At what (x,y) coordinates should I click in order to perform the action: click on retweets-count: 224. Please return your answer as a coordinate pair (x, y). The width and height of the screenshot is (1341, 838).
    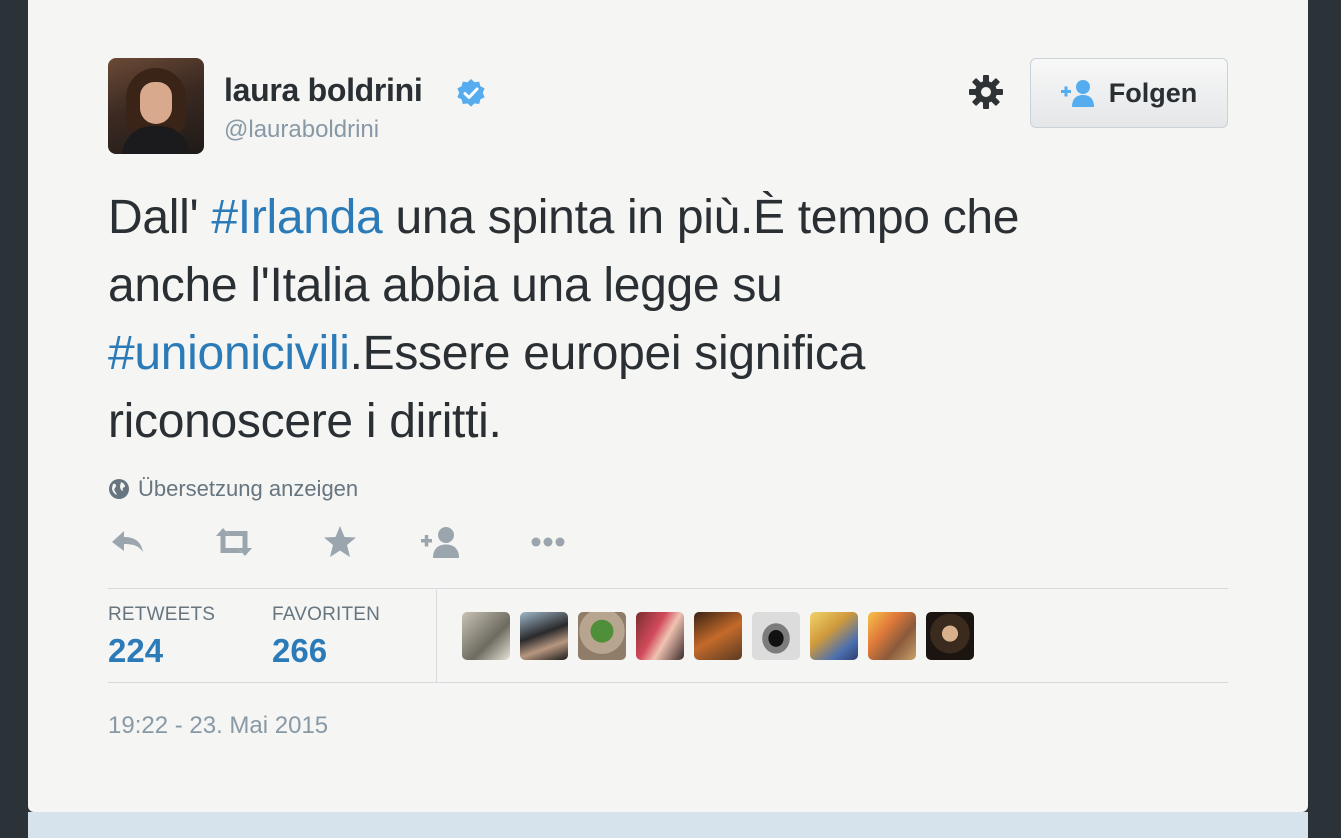
    Looking at the image, I should click on (136, 650).